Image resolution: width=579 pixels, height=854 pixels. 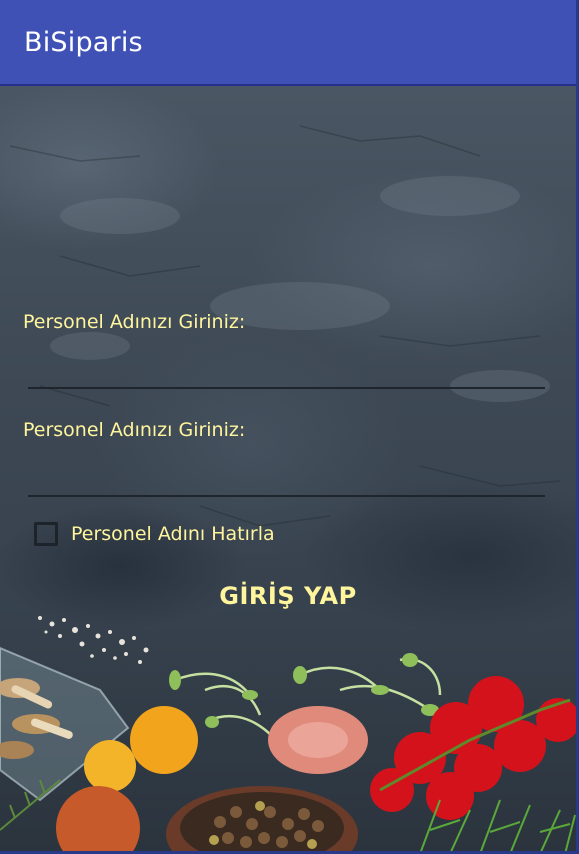 I want to click on brown-onion, so click(x=98, y=818).